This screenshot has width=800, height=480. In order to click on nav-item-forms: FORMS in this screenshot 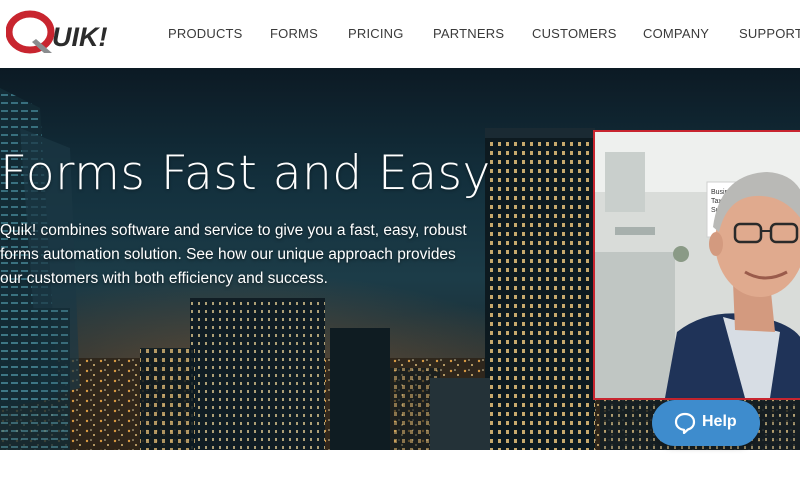, I will do `click(294, 33)`.